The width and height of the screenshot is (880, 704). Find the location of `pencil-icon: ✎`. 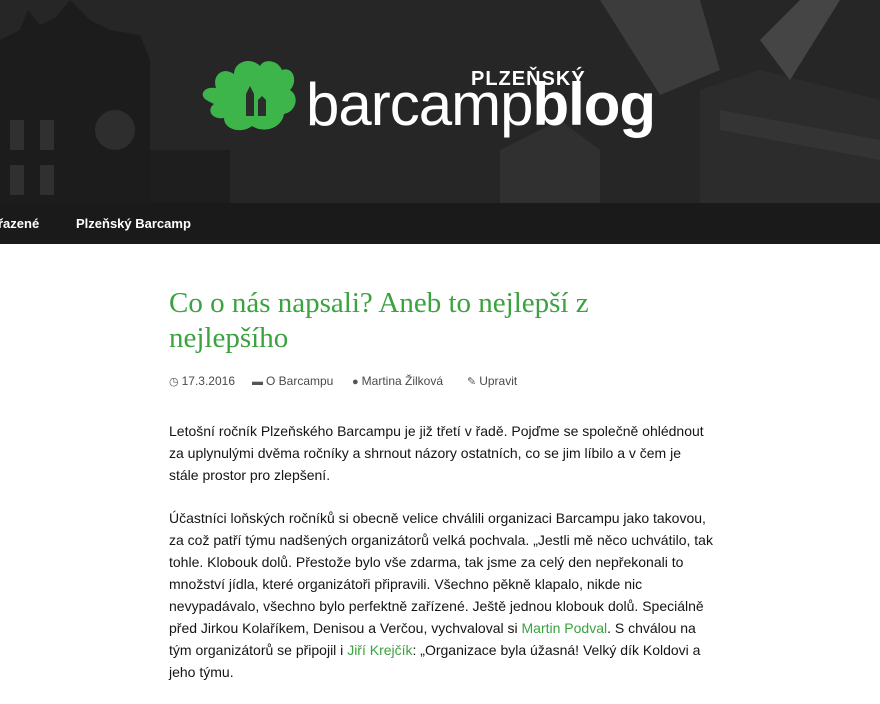

pencil-icon: ✎ is located at coordinates (472, 382).